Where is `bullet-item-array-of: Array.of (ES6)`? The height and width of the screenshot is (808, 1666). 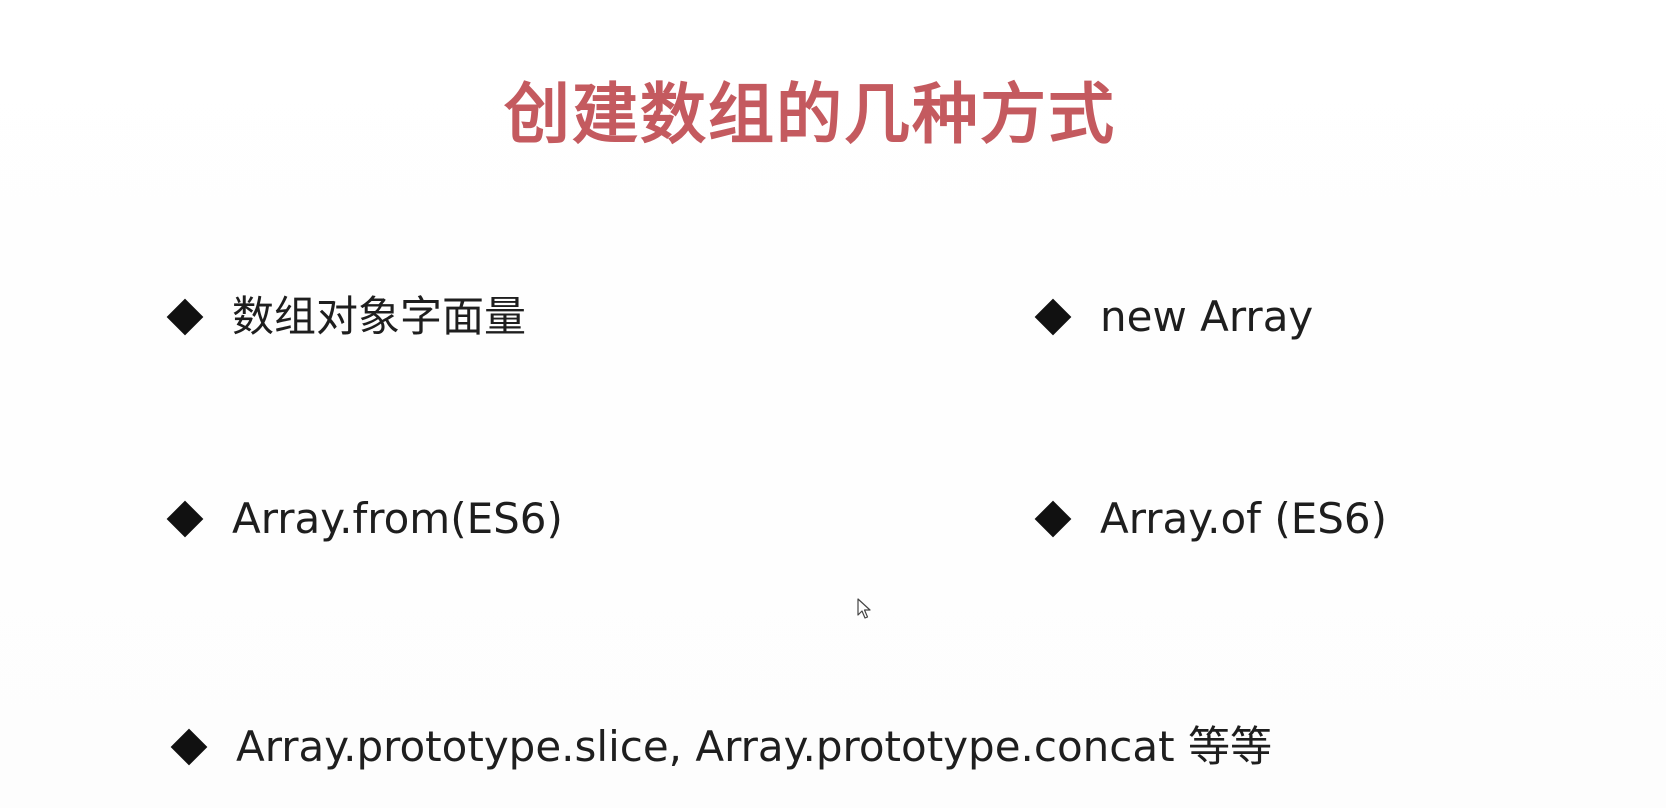 bullet-item-array-of: Array.of (ES6) is located at coordinates (1211, 518).